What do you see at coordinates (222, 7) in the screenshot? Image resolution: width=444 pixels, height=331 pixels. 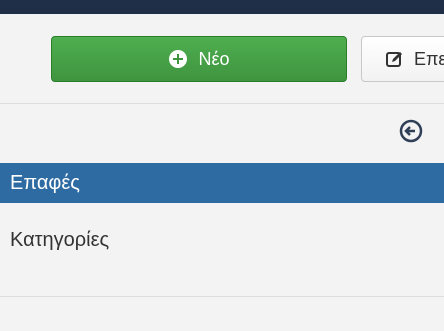 I see `top-header-border` at bounding box center [222, 7].